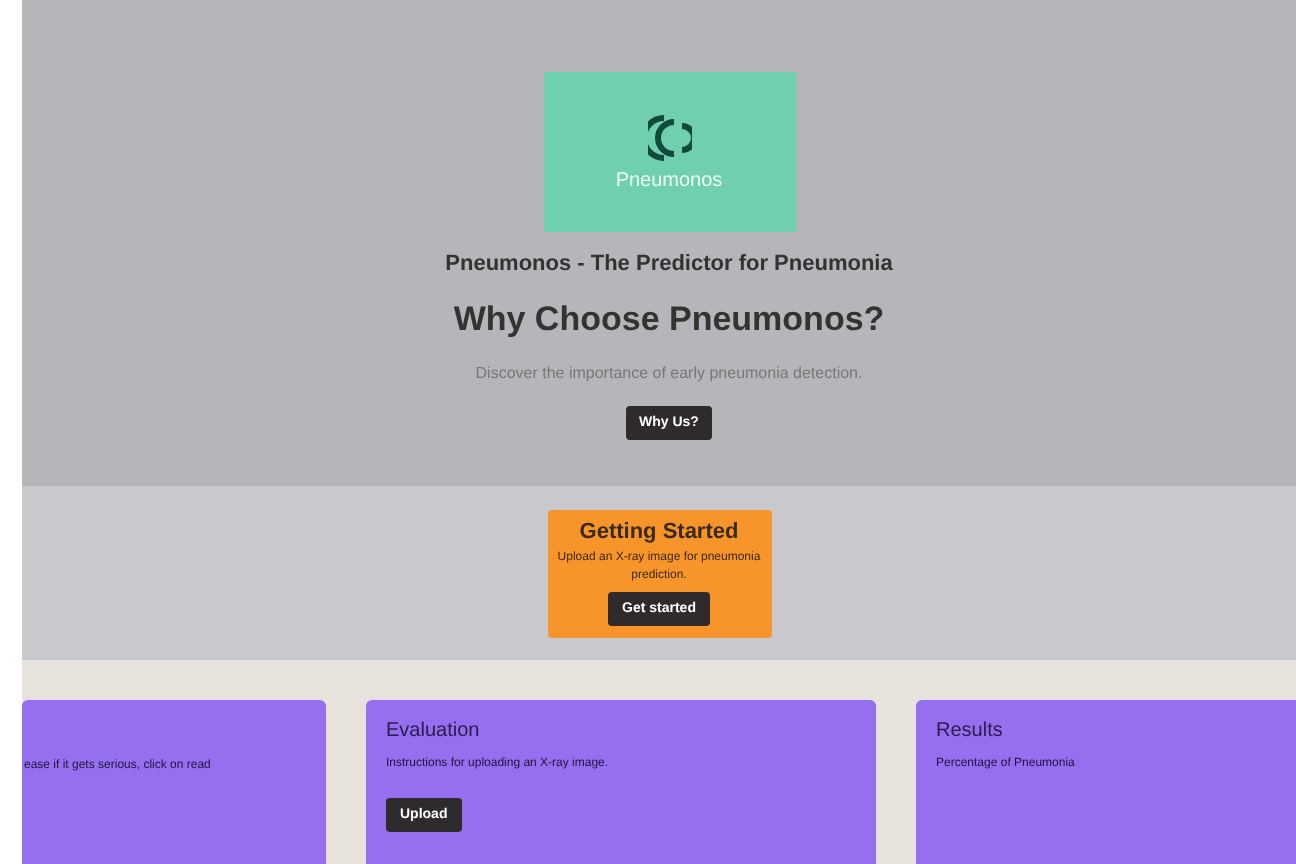  What do you see at coordinates (669, 264) in the screenshot?
I see `tagline: Pneumonos - The Predictor for Pneumonia` at bounding box center [669, 264].